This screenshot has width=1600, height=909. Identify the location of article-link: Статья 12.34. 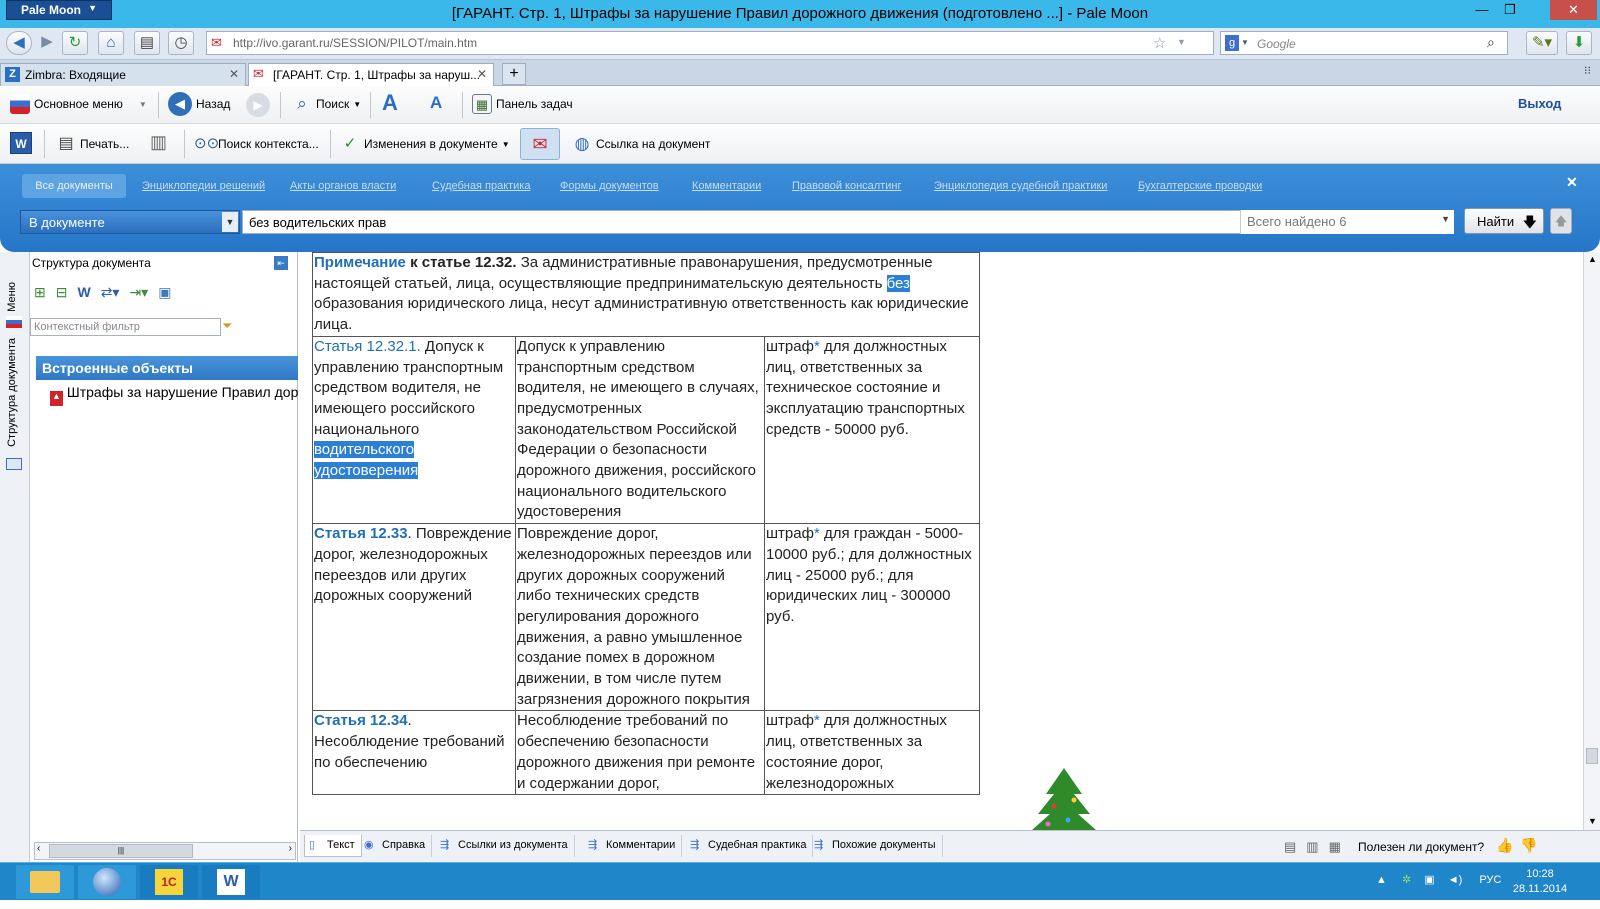
(361, 720).